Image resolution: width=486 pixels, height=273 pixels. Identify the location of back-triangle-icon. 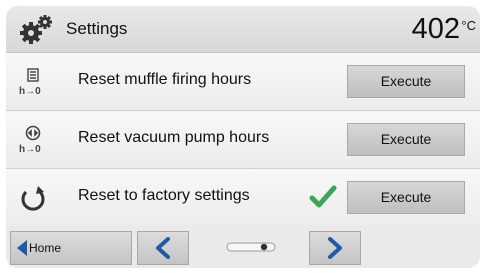
(22, 248).